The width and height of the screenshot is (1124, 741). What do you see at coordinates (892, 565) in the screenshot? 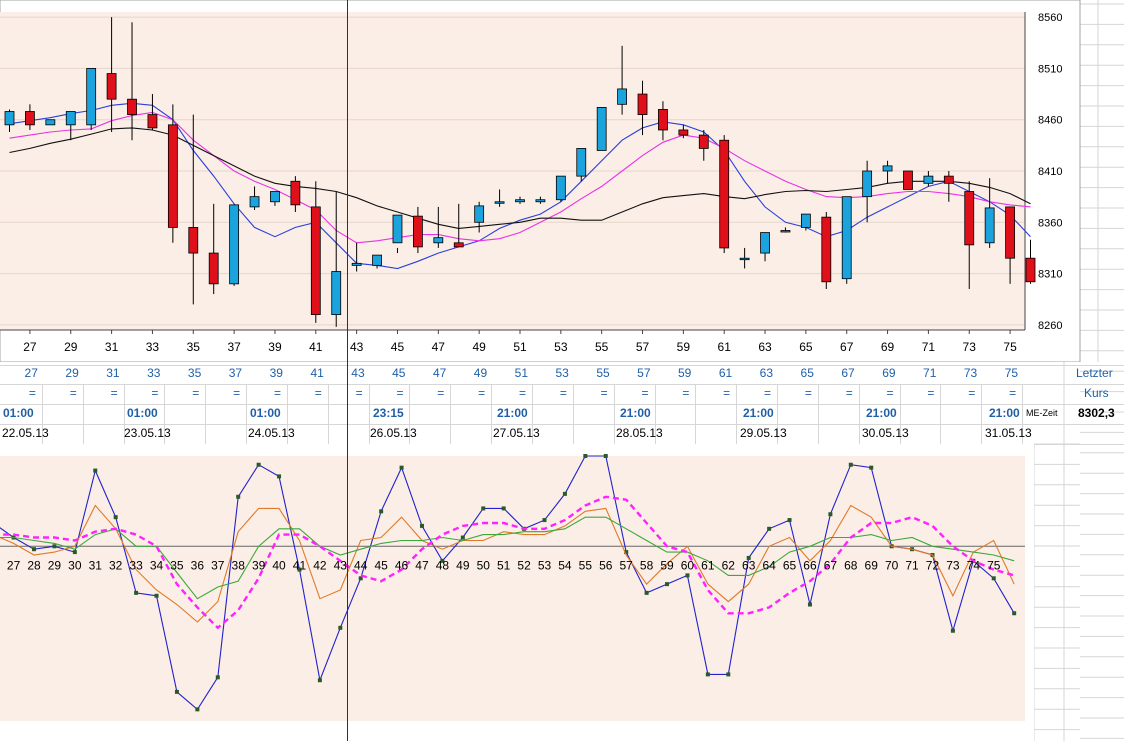
I see `osc-x-tick-label: 70` at bounding box center [892, 565].